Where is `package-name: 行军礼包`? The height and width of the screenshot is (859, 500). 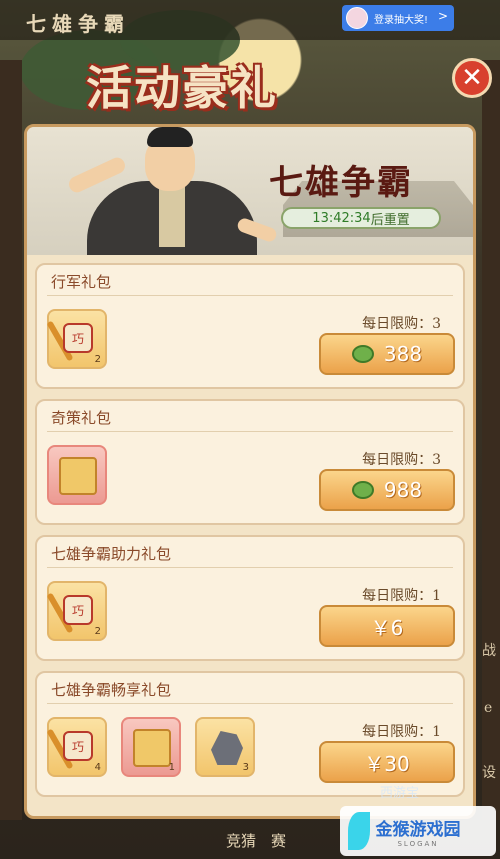 package-name: 行军礼包 is located at coordinates (81, 282).